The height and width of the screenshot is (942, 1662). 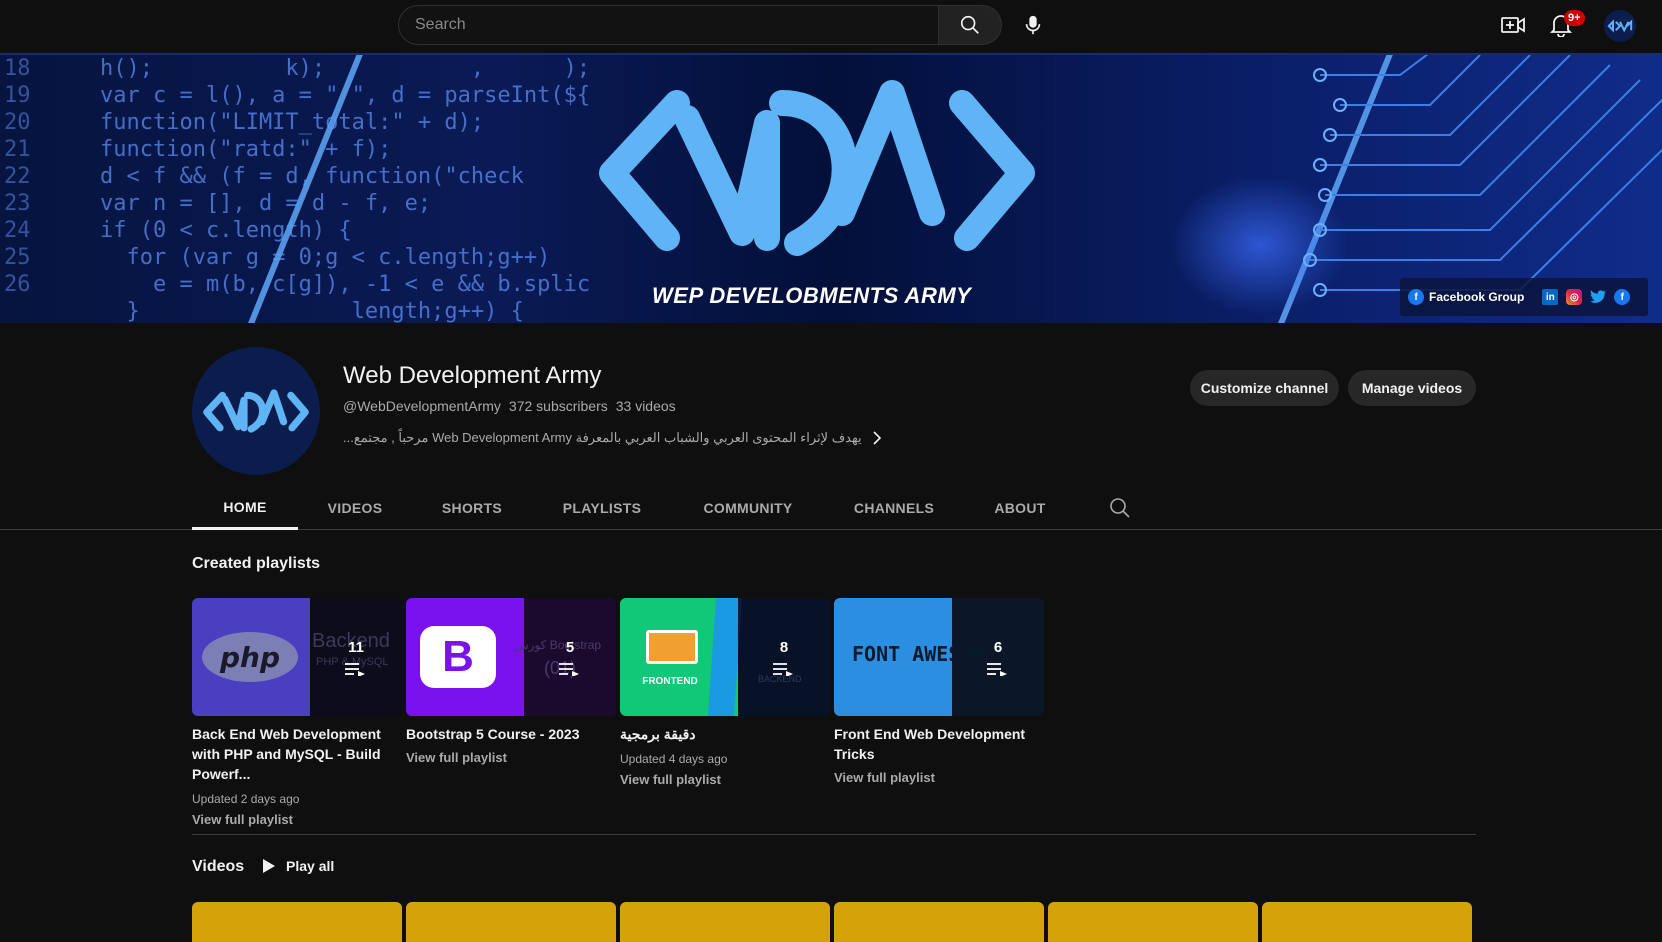 I want to click on microphone-icon, so click(x=1033, y=25).